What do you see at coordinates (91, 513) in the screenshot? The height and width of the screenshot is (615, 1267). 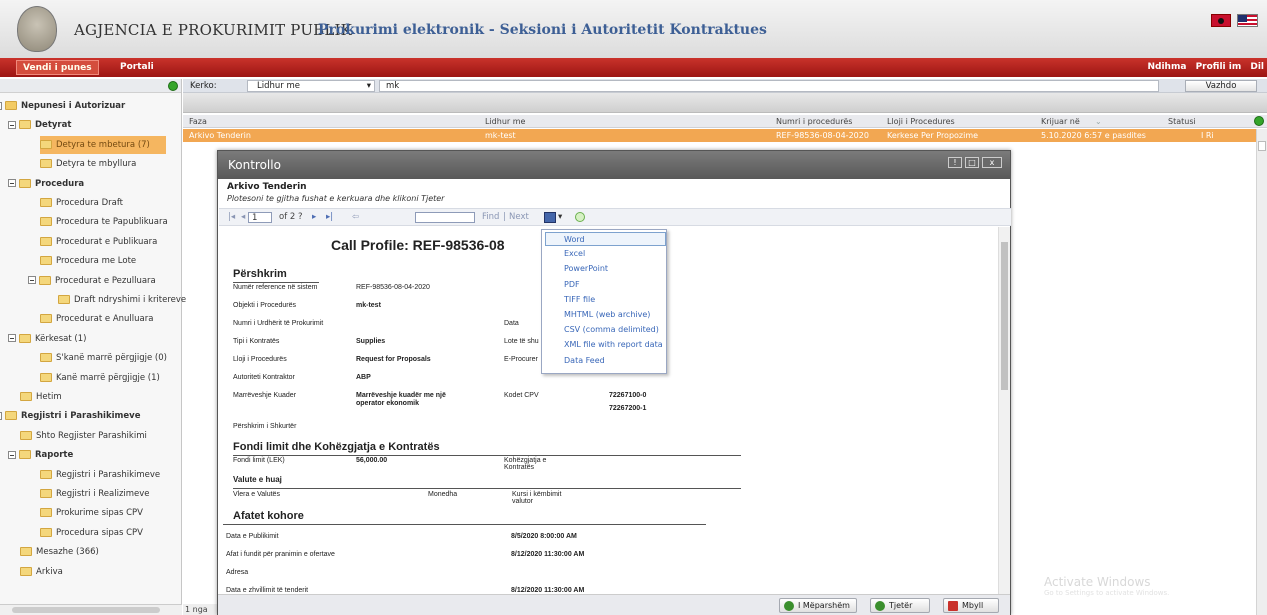 I see `tree-item: Prokurime sipas CPV` at bounding box center [91, 513].